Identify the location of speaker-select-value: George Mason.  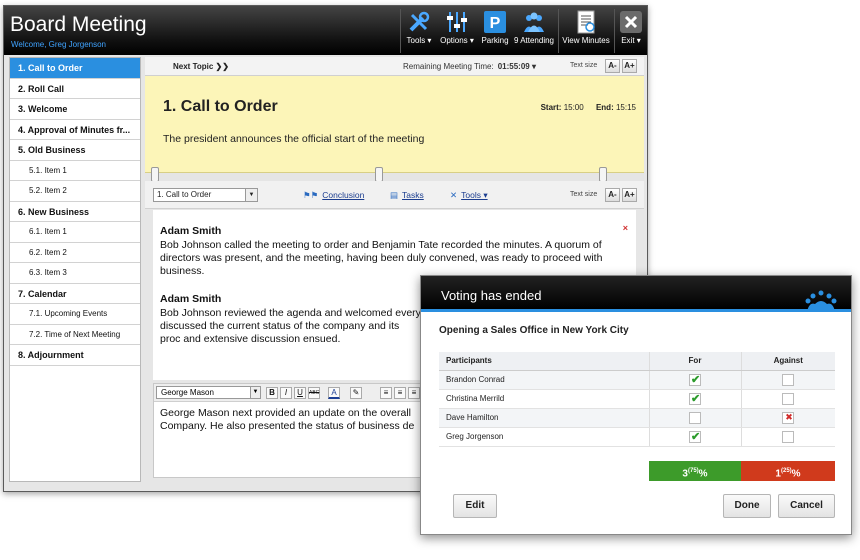
(187, 392).